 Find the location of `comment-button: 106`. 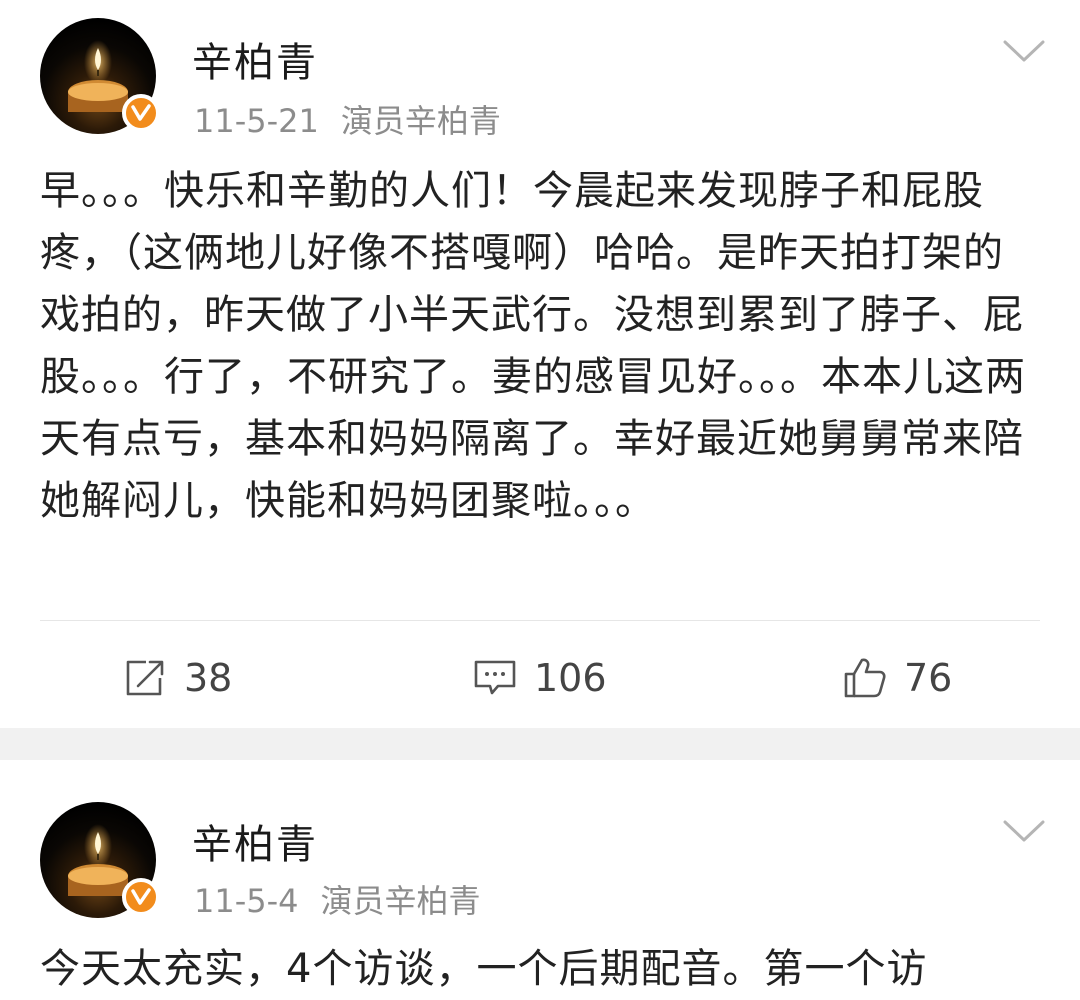

comment-button: 106 is located at coordinates (539, 678).